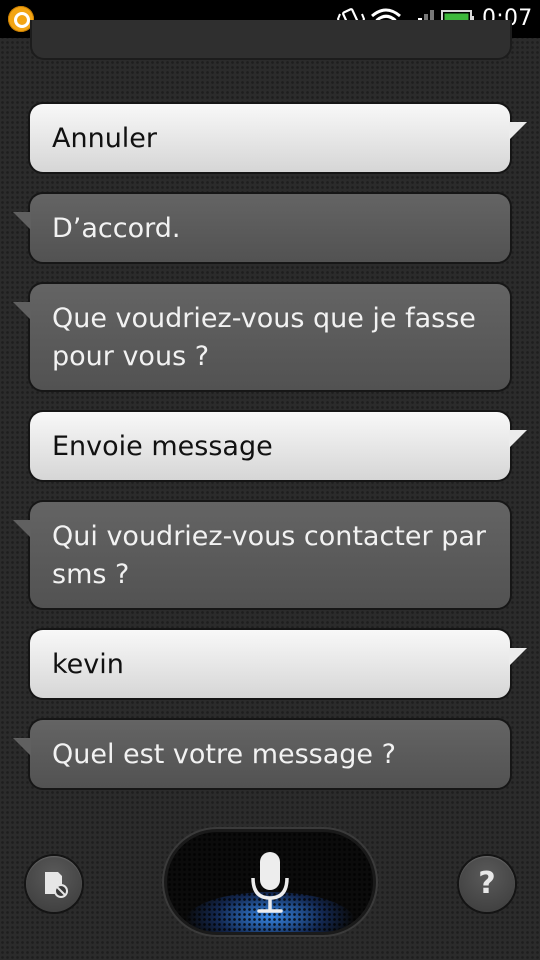 The width and height of the screenshot is (540, 960). I want to click on message-bubble-assistant: Qui voudriez-vous contacter par sms ?, so click(261, 555).